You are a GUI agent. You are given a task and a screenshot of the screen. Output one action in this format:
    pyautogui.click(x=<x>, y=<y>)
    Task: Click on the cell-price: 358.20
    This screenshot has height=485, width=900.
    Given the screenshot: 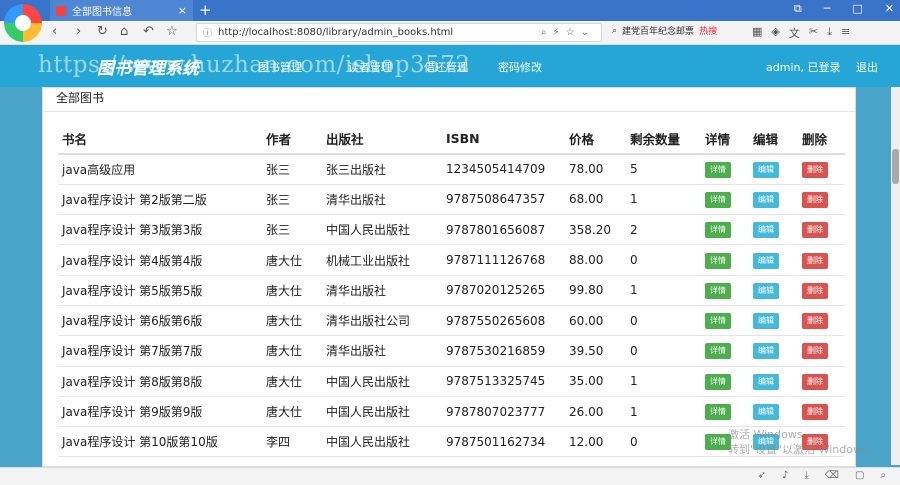 What is the action you would take?
    pyautogui.click(x=595, y=230)
    